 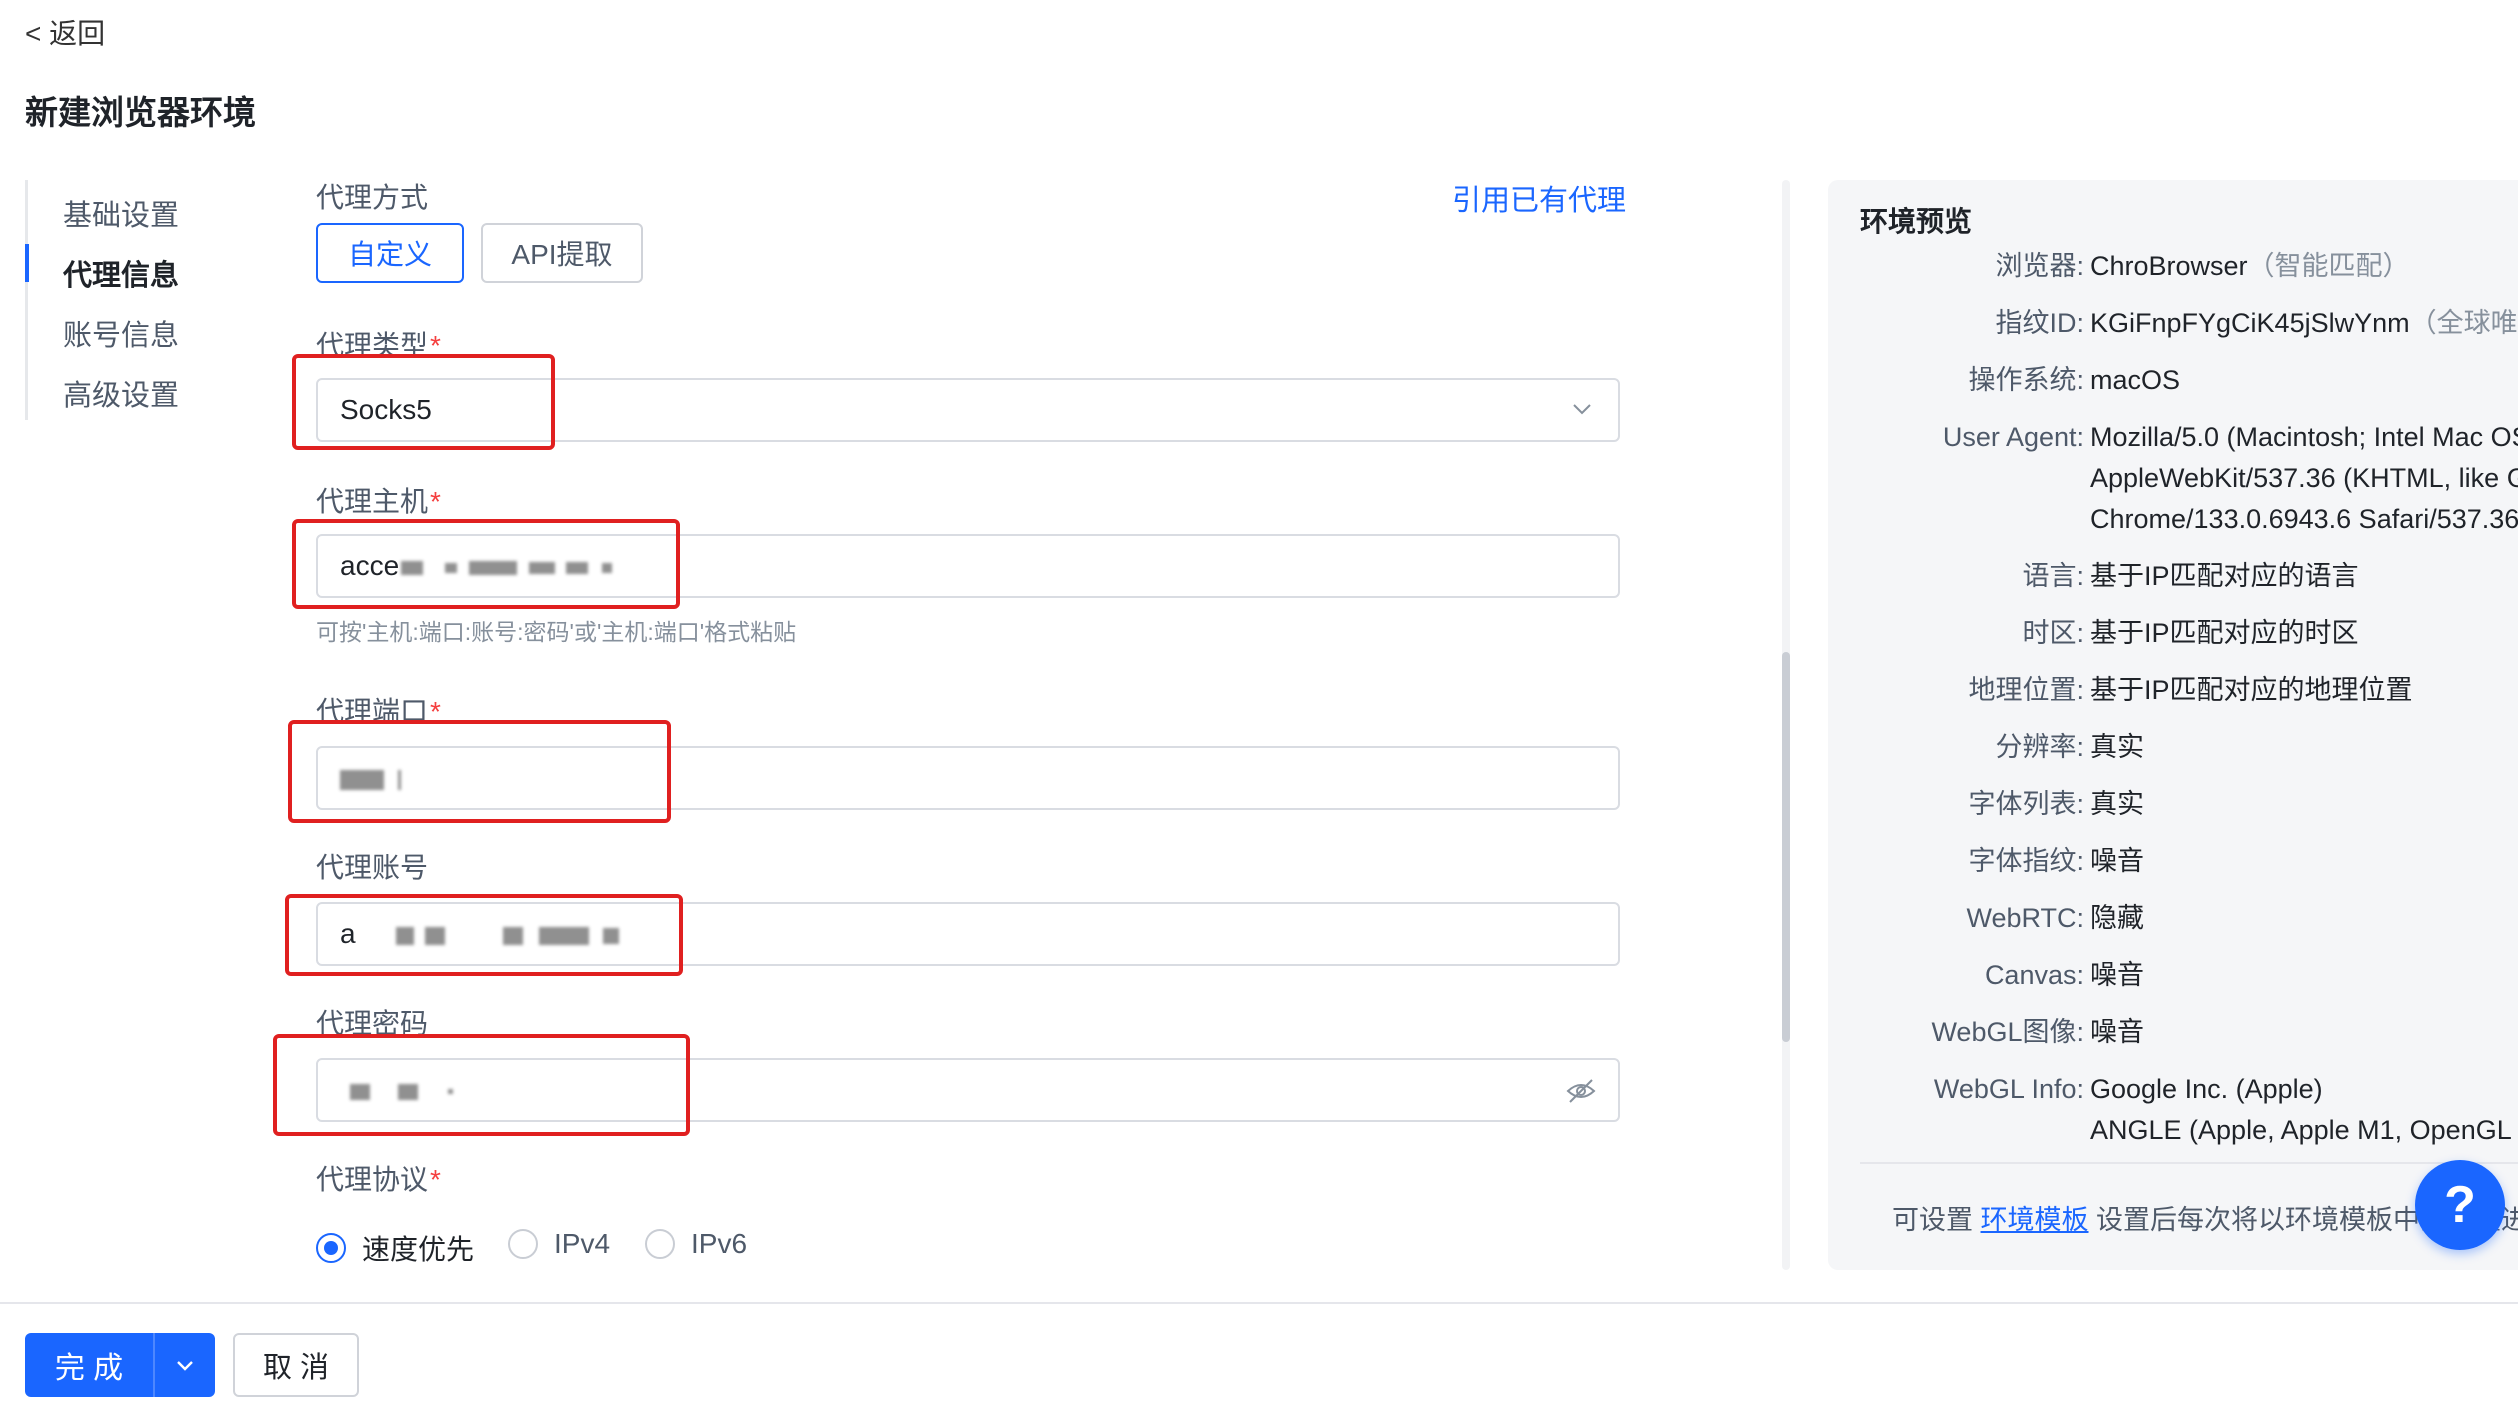 What do you see at coordinates (378, 711) in the screenshot?
I see `proxy-port-label: 代理端口*` at bounding box center [378, 711].